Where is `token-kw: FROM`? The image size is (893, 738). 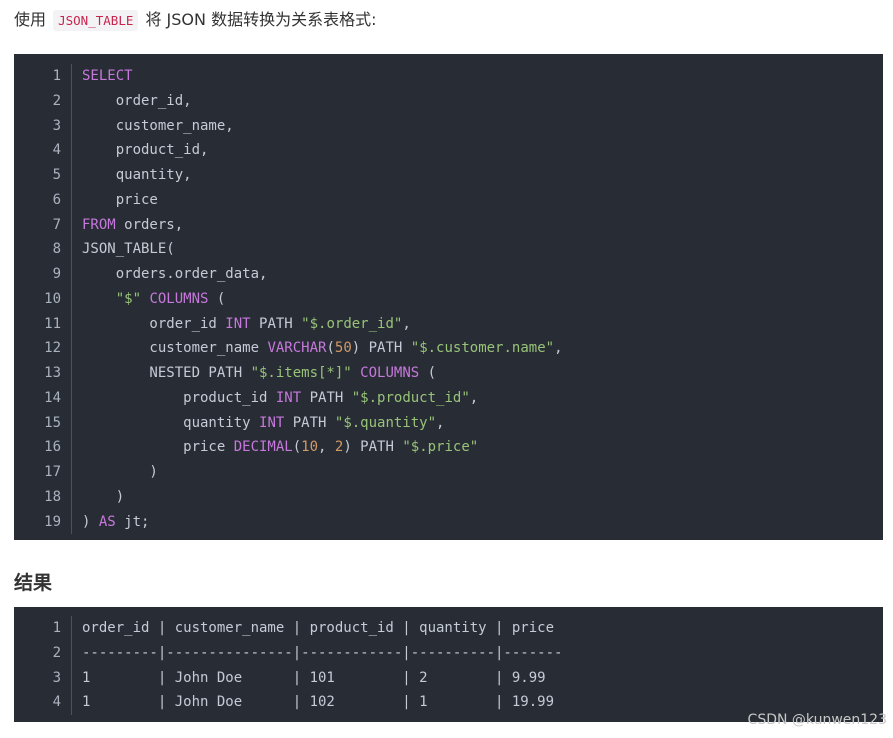 token-kw: FROM is located at coordinates (99, 224).